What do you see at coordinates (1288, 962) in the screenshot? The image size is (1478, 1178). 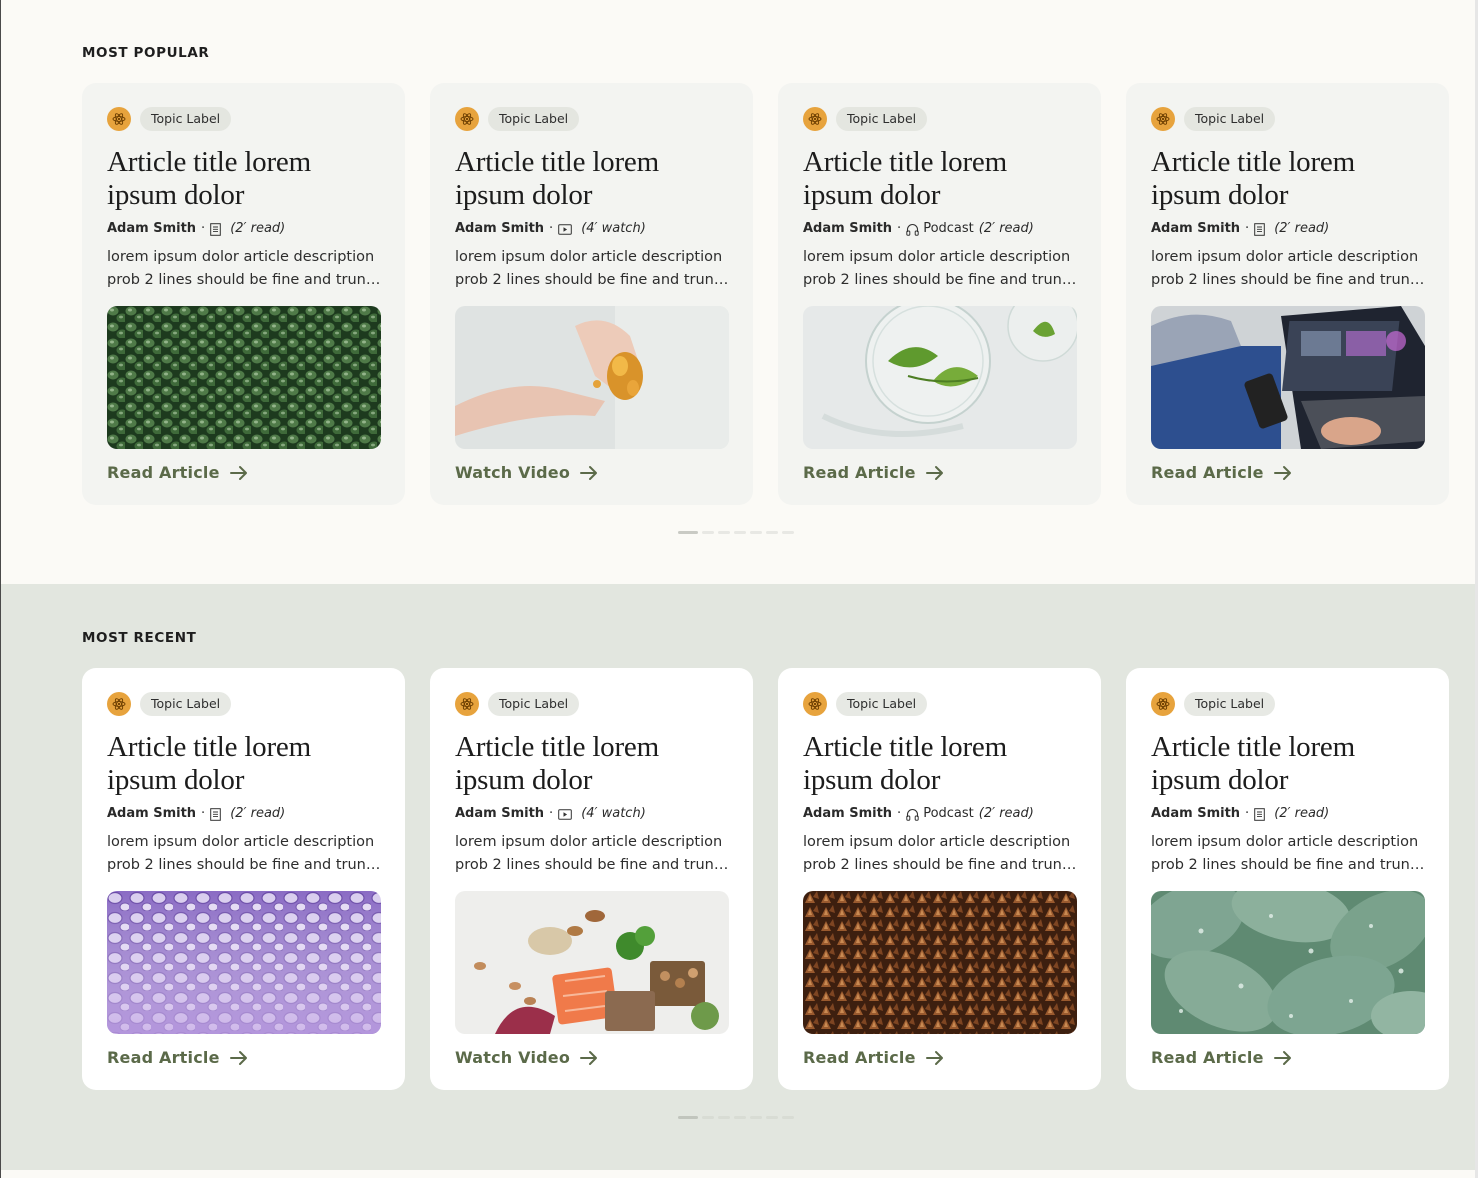 I see `eucalyptus-leaves-image` at bounding box center [1288, 962].